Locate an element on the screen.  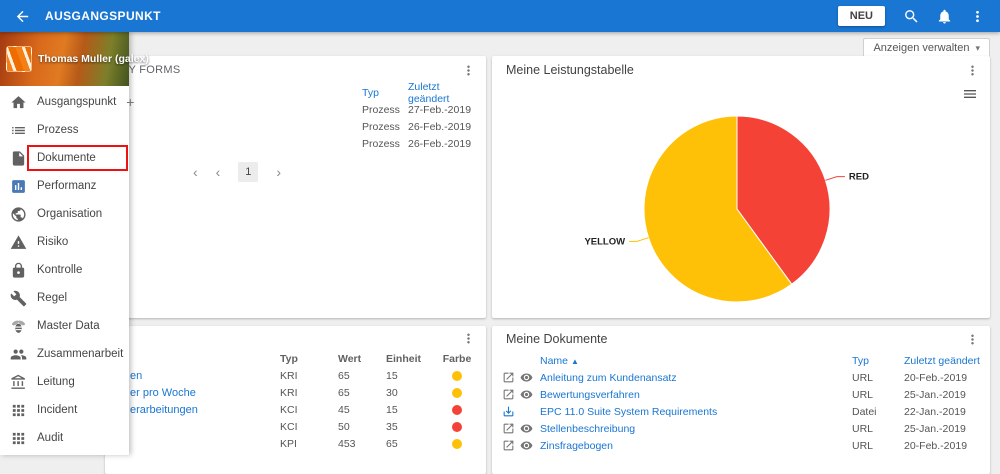
first-page-icon: ‹ is located at coordinates (195, 172).